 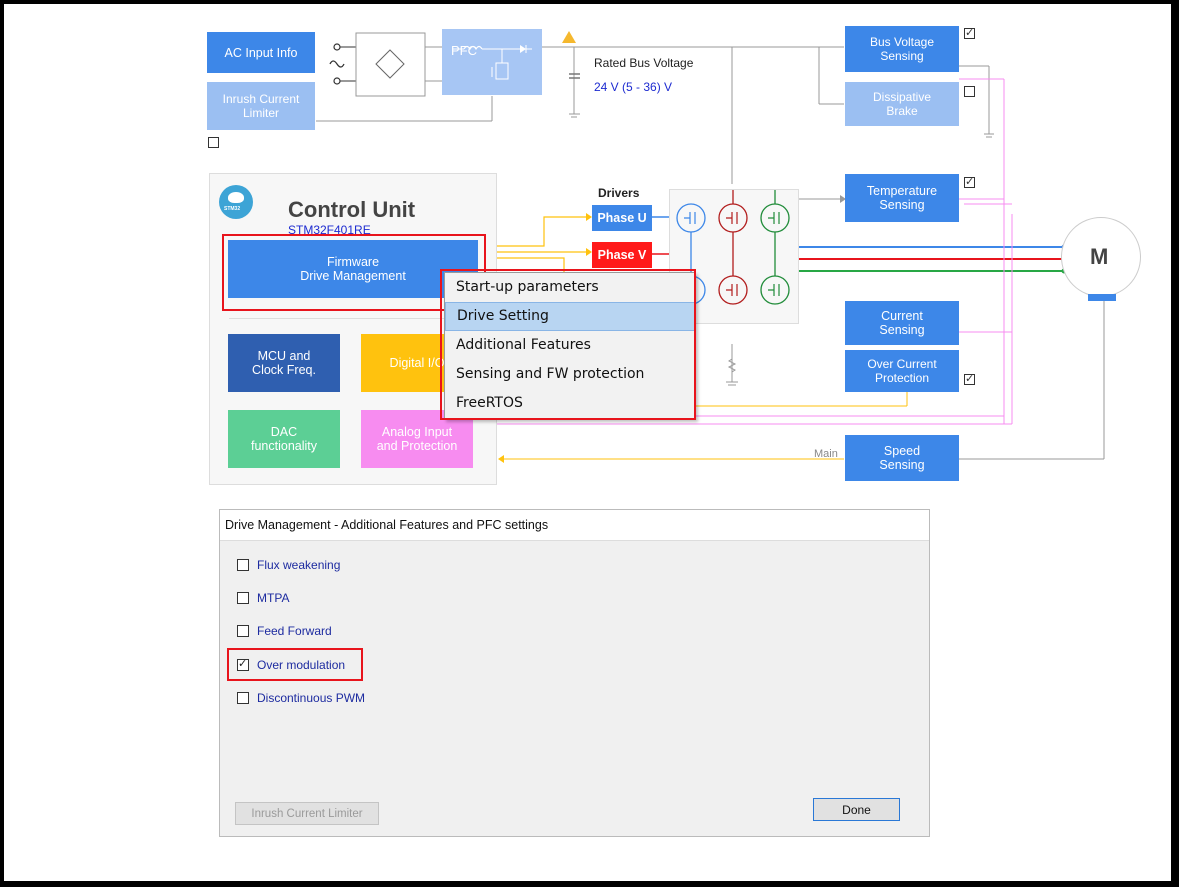 I want to click on stm32-logo-mark, so click(x=236, y=197).